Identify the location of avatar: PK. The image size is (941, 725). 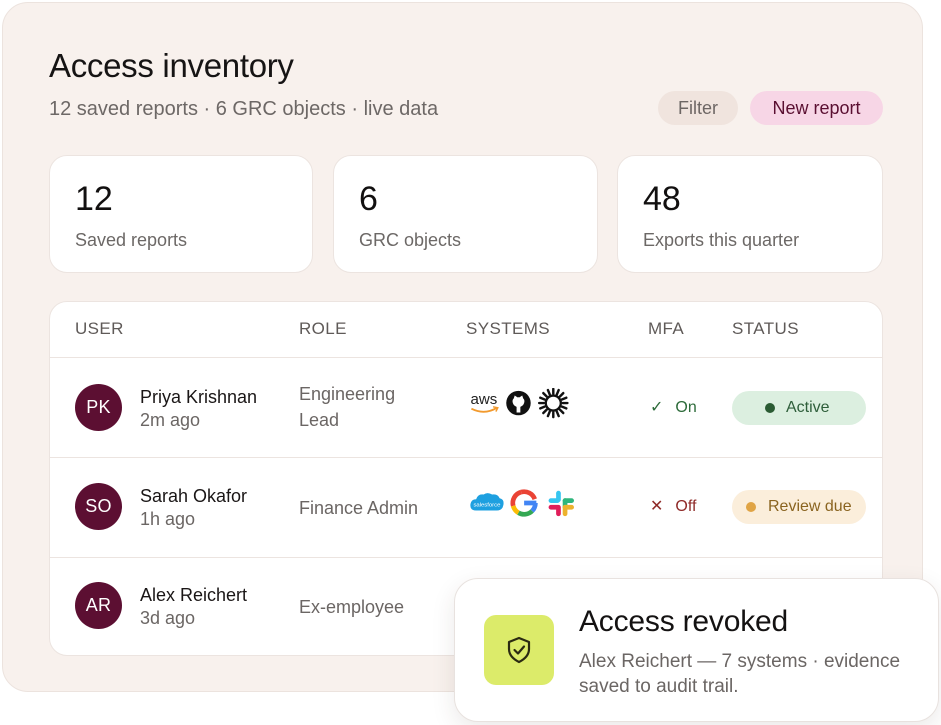
(98, 407).